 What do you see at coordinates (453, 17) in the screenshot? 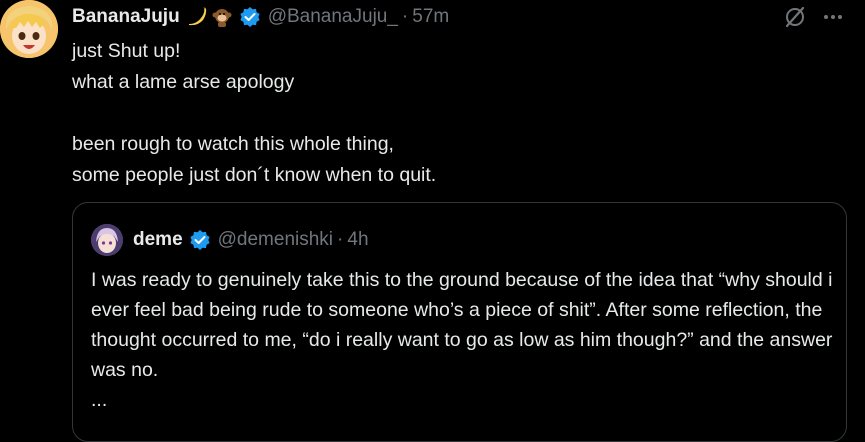
I see `tweet-header: BananaJuju @BananaJuju_ · 57m` at bounding box center [453, 17].